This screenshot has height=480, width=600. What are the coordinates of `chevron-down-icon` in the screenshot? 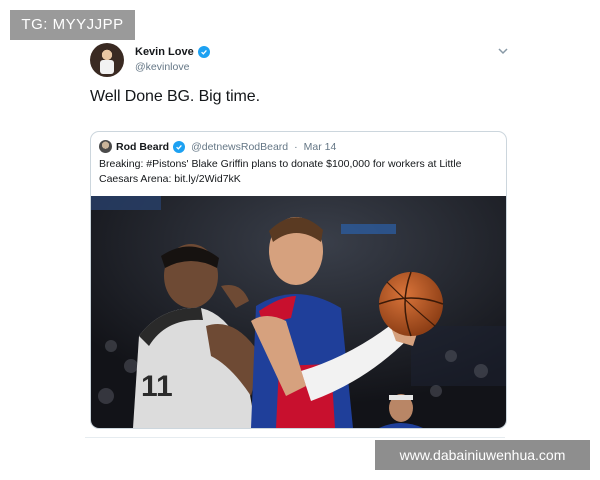 It's located at (503, 51).